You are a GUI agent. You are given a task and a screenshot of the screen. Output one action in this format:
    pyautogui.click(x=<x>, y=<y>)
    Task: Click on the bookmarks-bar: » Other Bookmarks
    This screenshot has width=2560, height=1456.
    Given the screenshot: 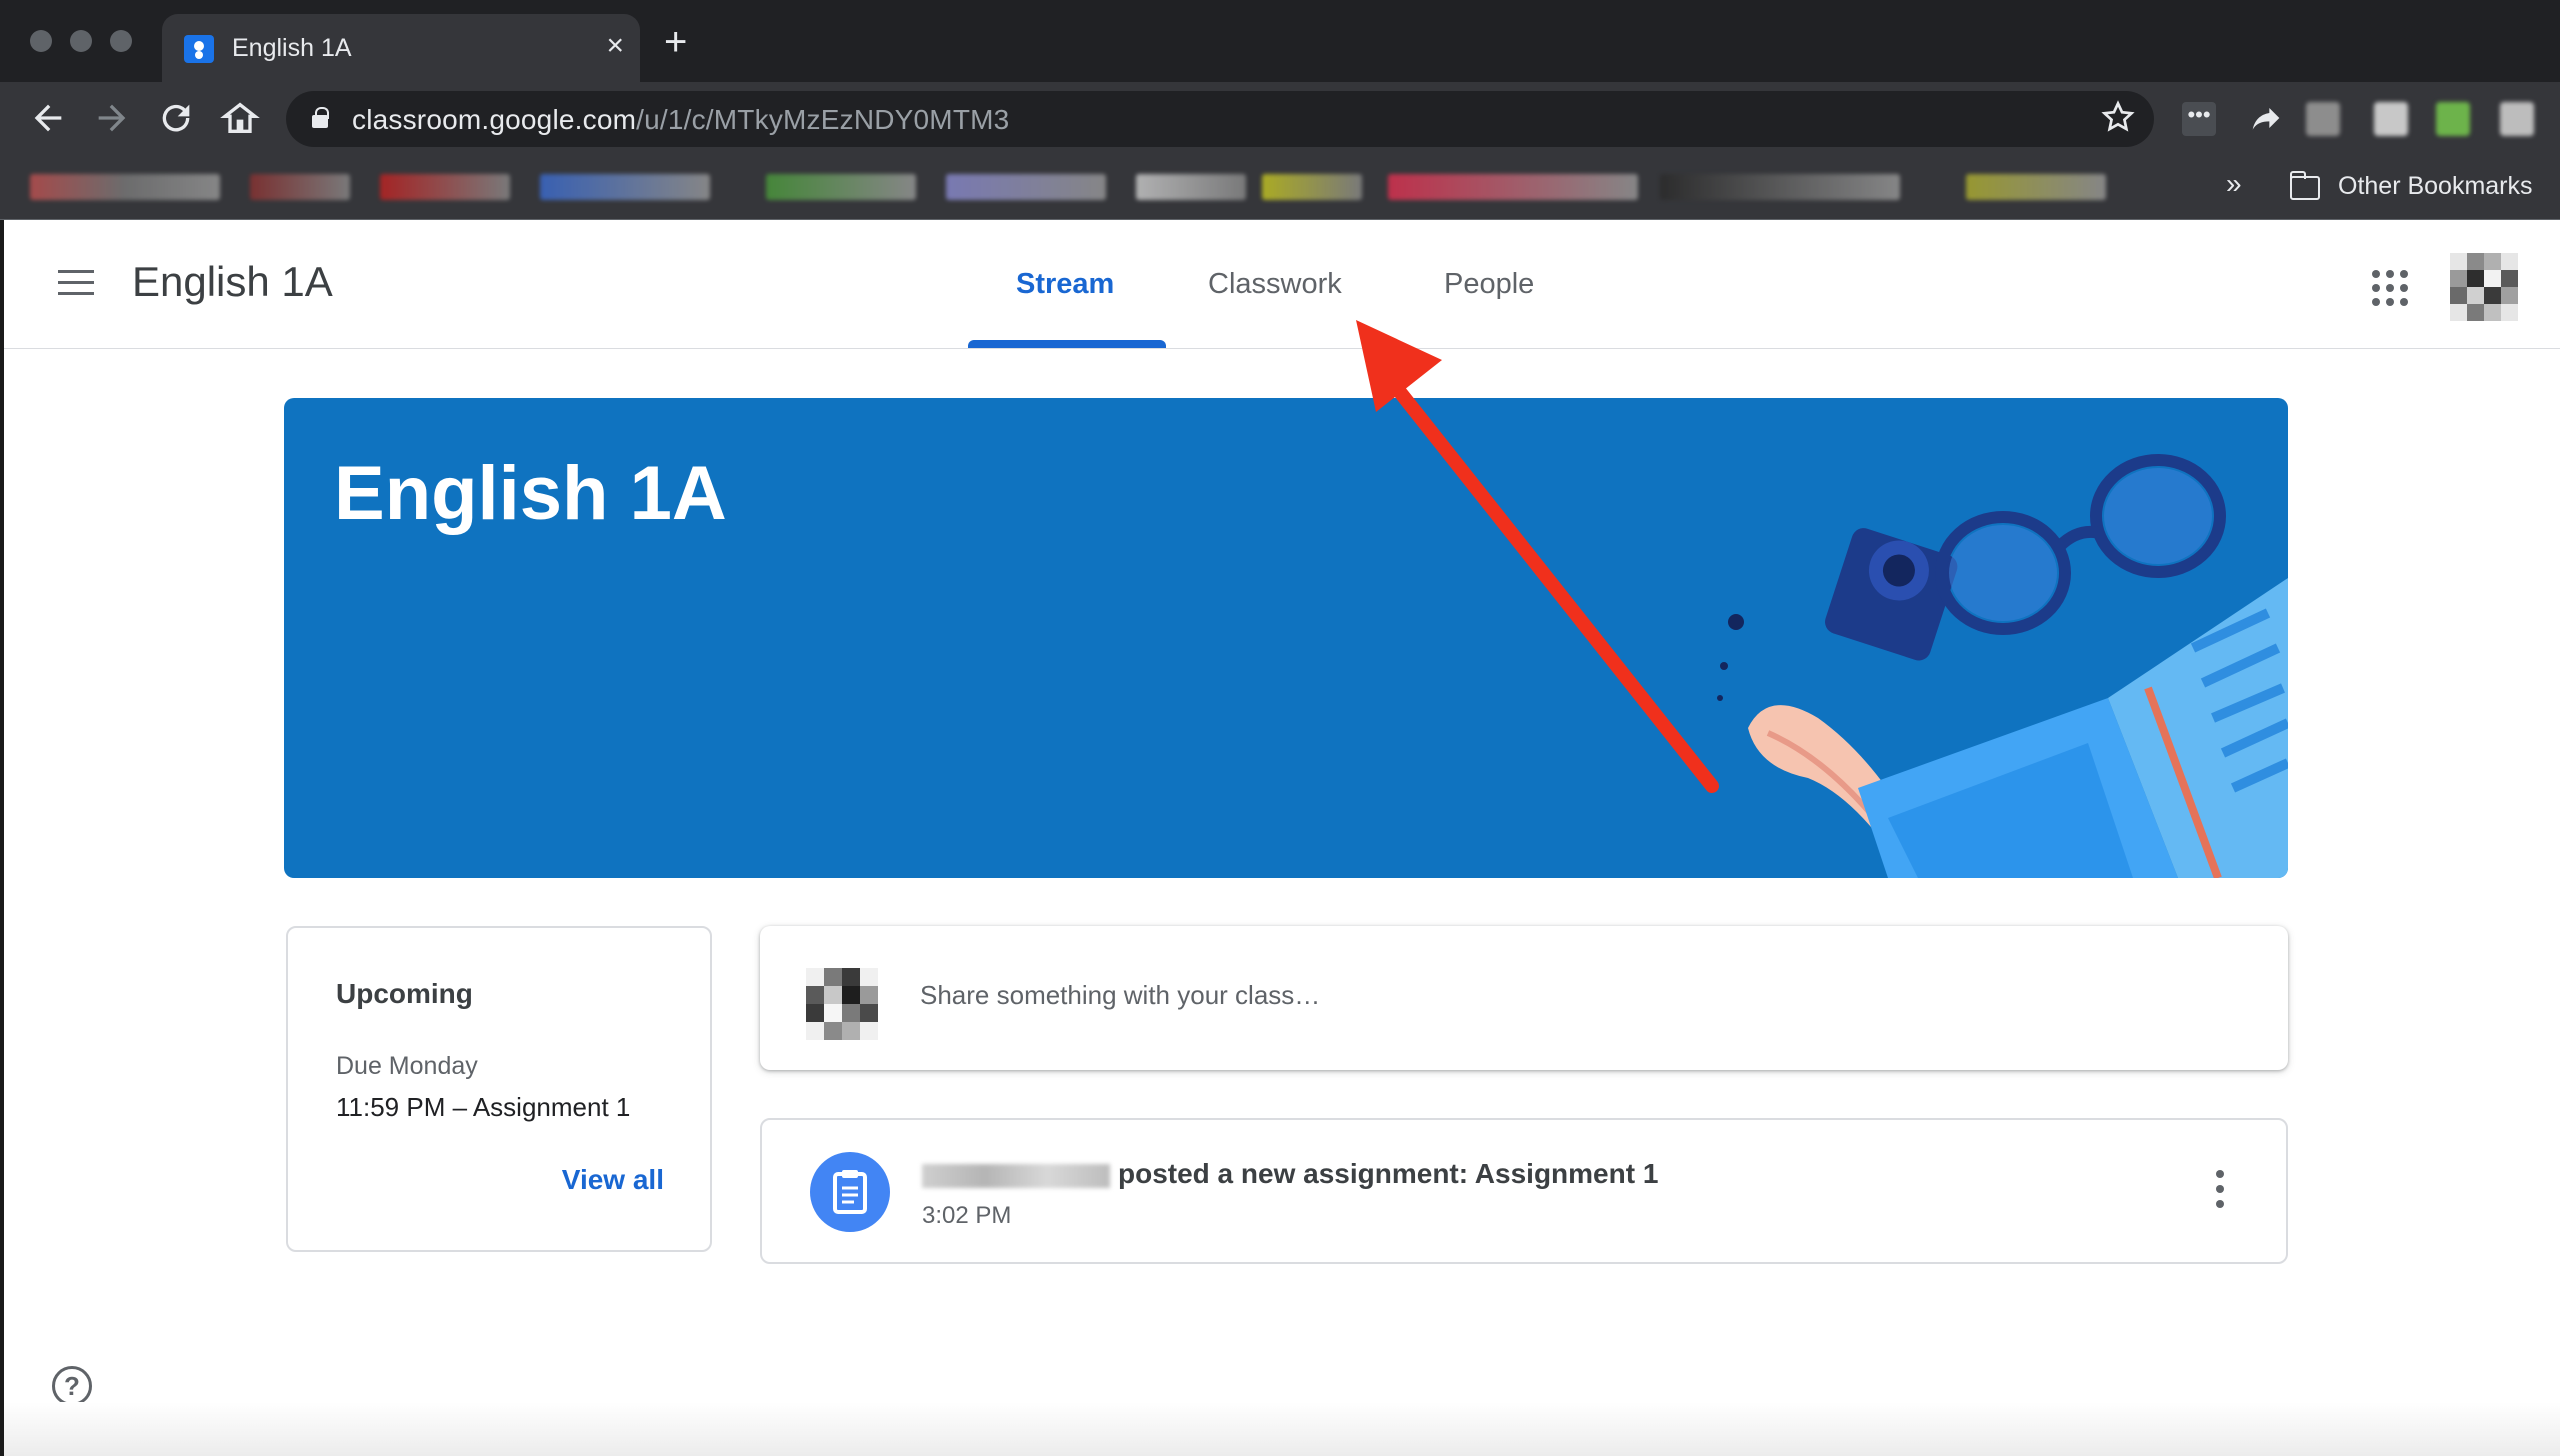 What is the action you would take?
    pyautogui.click(x=1280, y=187)
    